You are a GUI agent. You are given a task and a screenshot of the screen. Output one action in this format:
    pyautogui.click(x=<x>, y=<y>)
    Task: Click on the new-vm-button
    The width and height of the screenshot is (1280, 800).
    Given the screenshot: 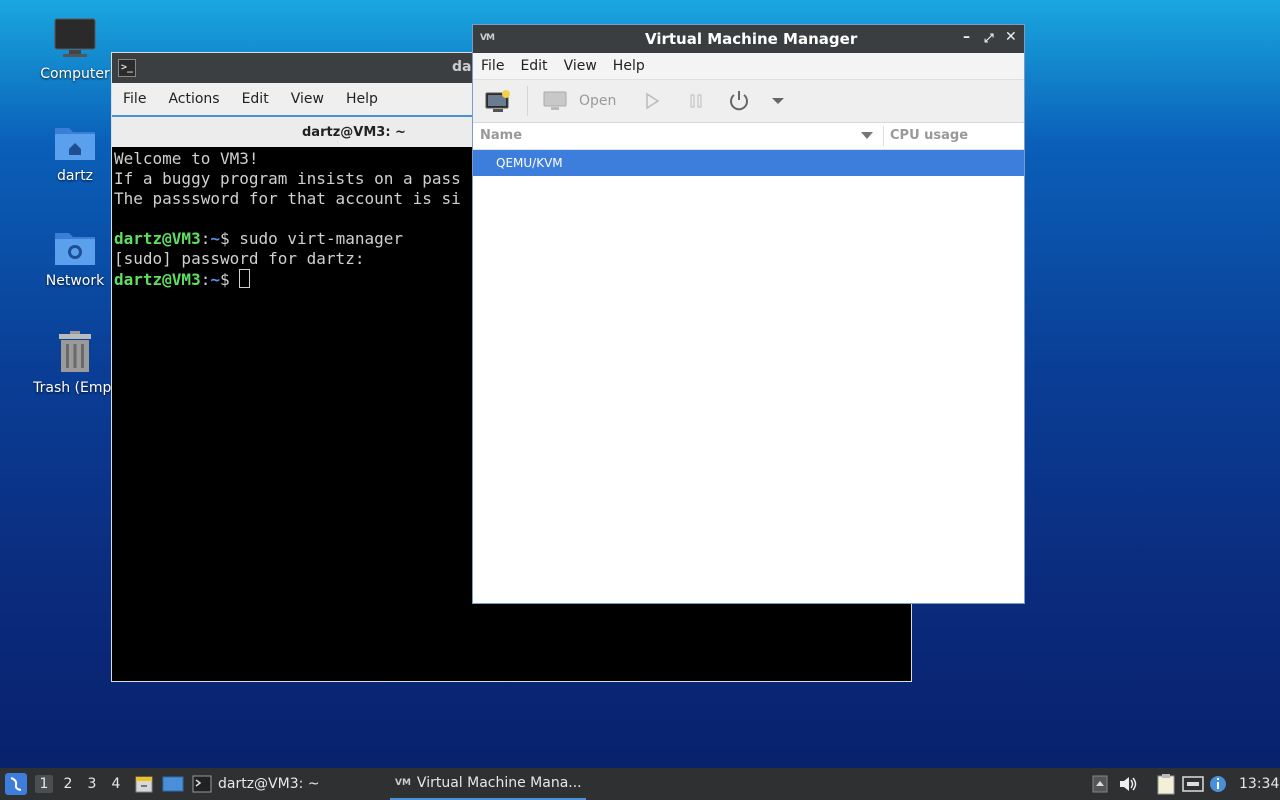 What is the action you would take?
    pyautogui.click(x=498, y=101)
    